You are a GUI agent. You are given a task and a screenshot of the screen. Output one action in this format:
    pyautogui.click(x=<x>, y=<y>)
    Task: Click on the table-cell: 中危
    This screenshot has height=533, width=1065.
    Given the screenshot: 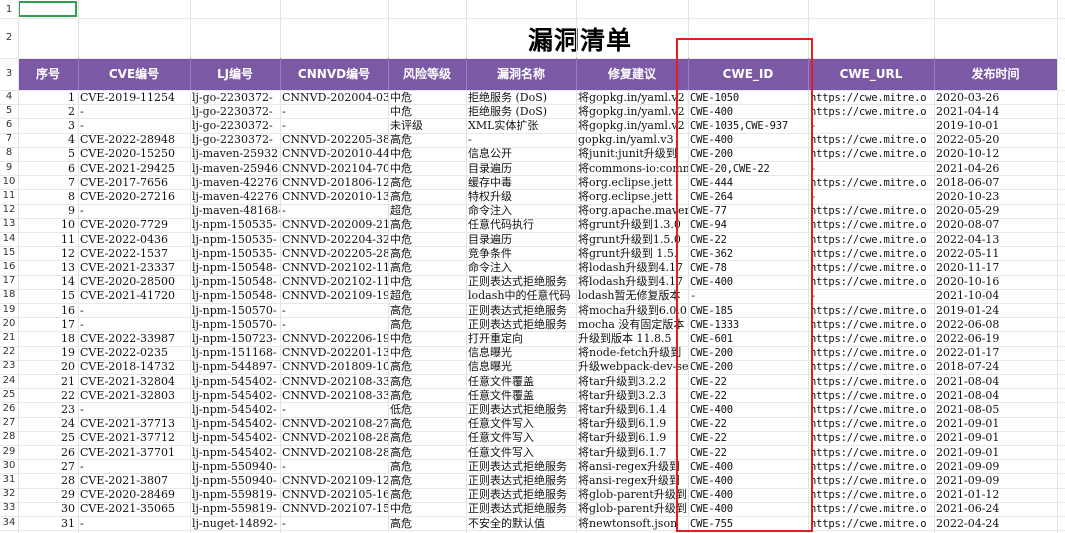 What is the action you would take?
    pyautogui.click(x=428, y=282)
    